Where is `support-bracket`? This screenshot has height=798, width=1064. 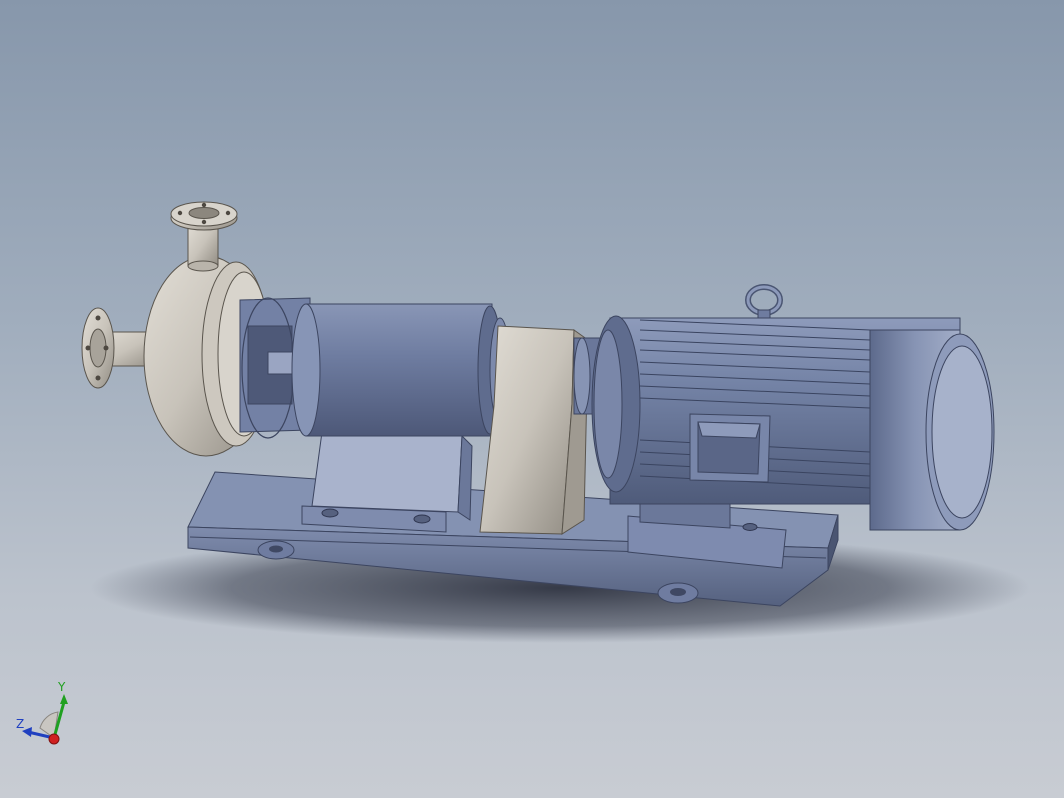 support-bracket is located at coordinates (534, 430).